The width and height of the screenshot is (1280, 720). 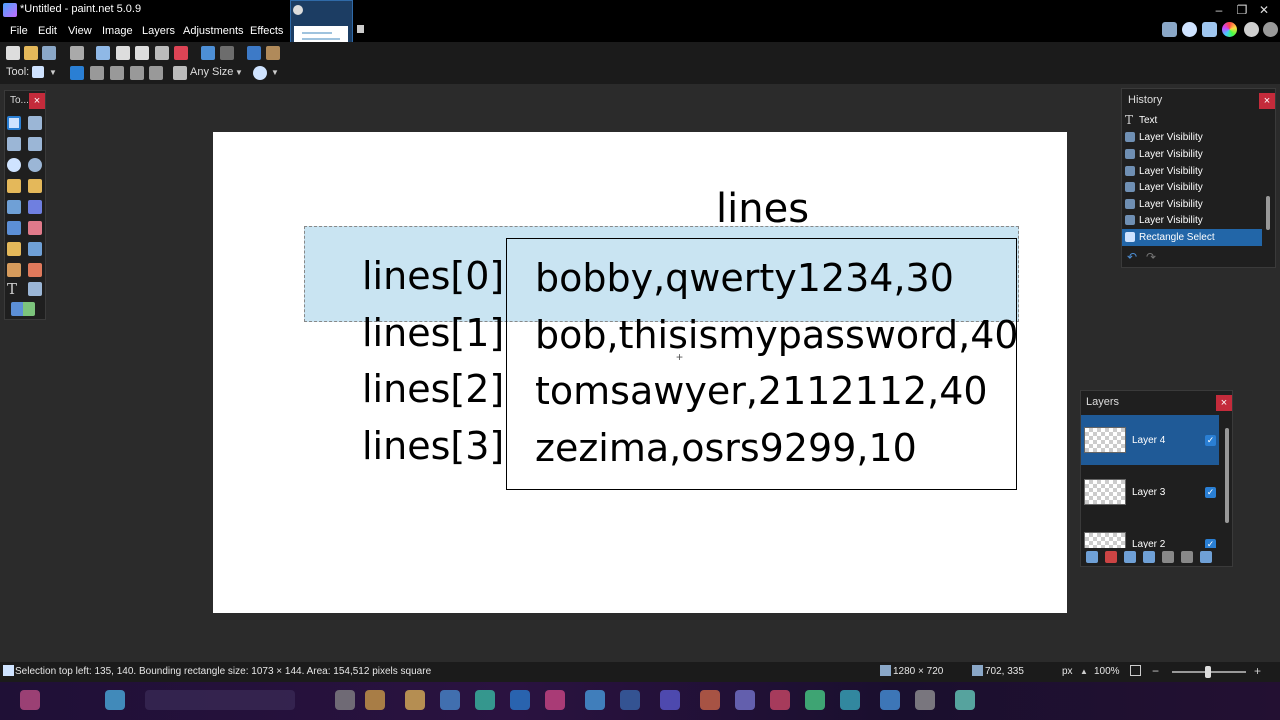 I want to click on layer-properties-icon, so click(x=1206, y=557).